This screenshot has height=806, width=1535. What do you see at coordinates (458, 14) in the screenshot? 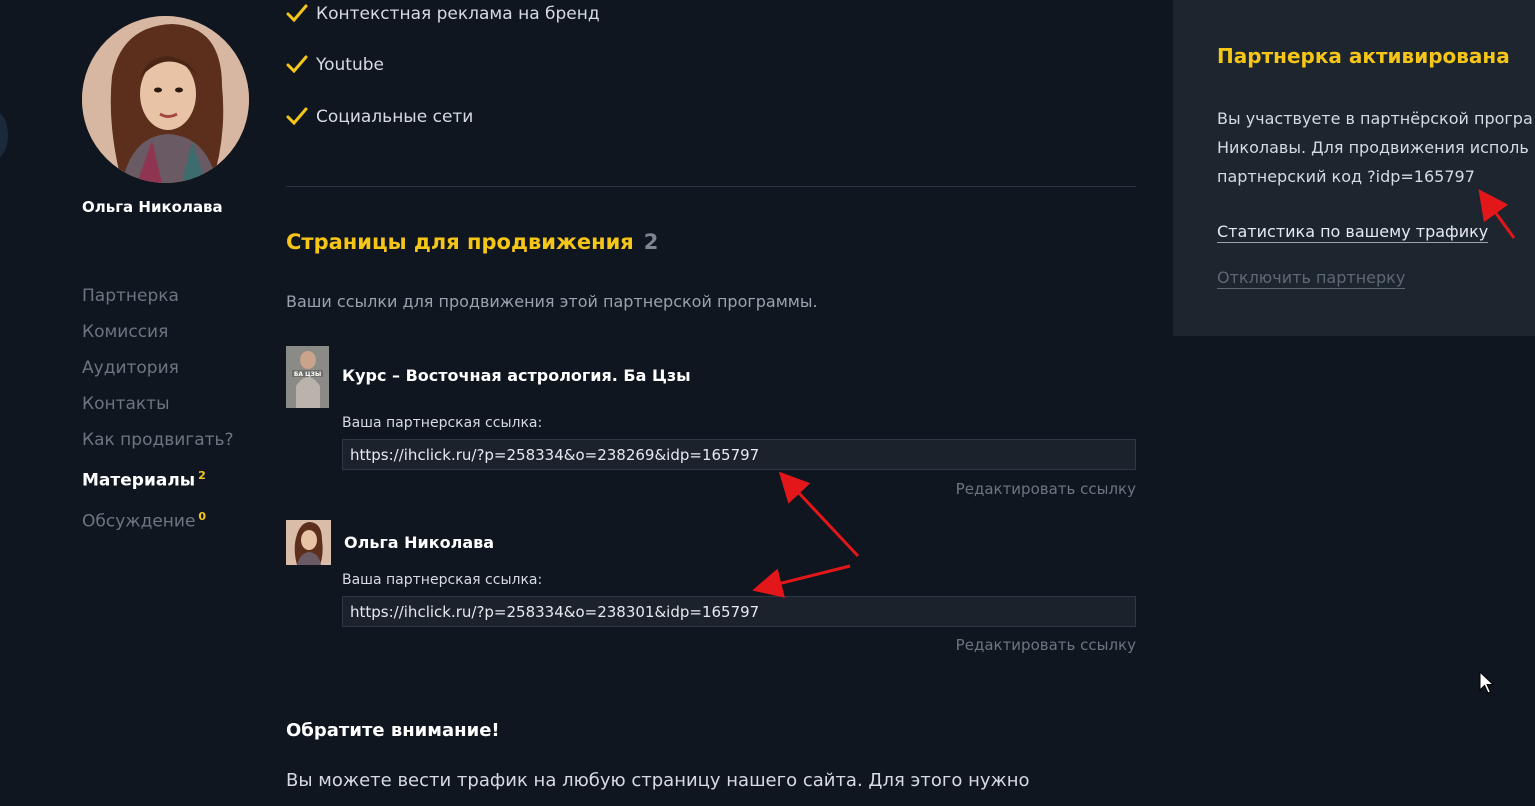
I see `channel-label: Контекстная реклама на бренд` at bounding box center [458, 14].